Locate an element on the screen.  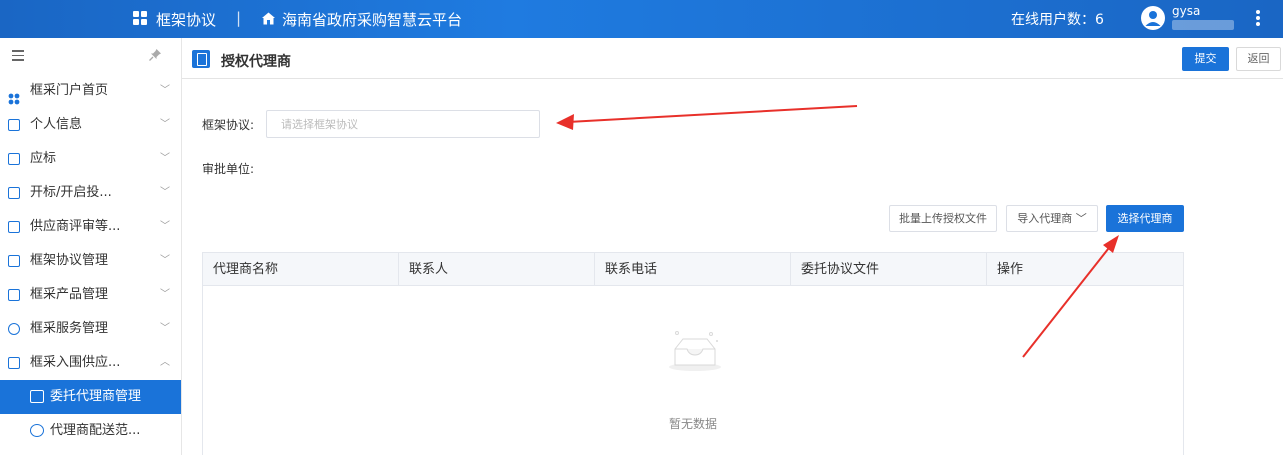
online-users-count: 在线用户数：6 is located at coordinates (1057, 20).